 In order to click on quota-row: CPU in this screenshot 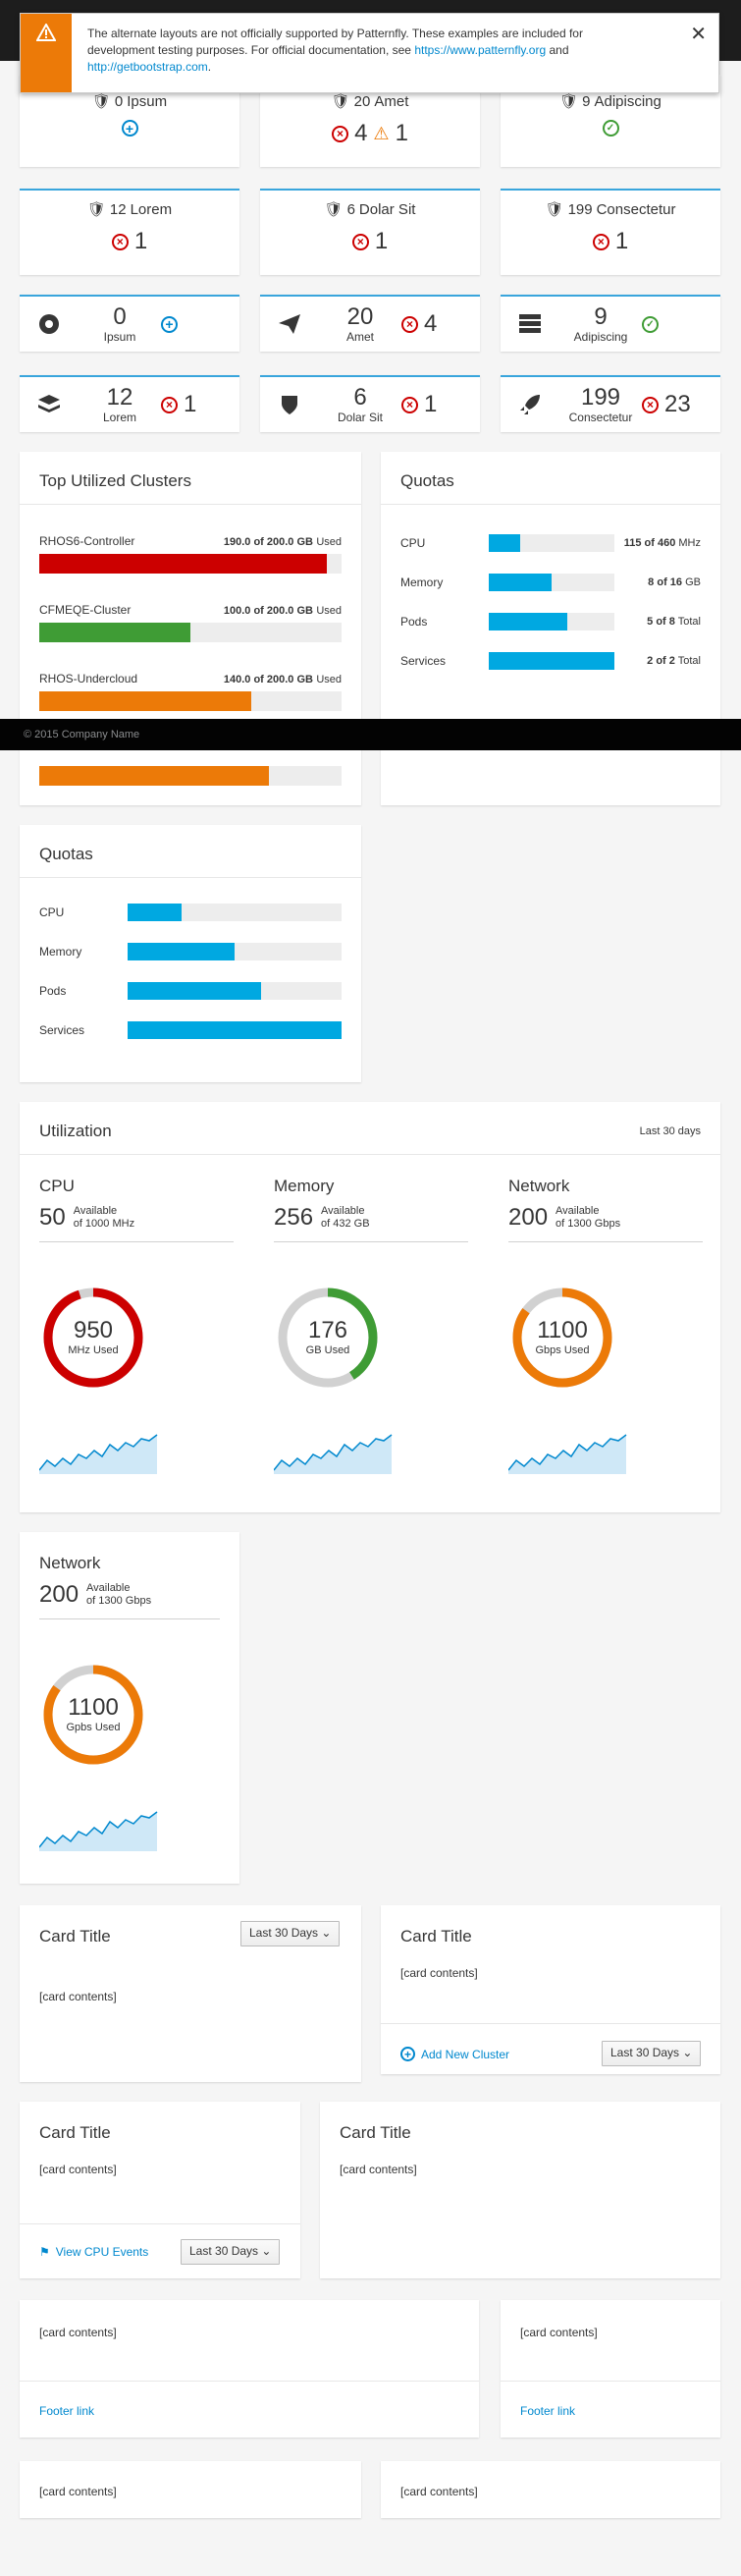, I will do `click(190, 913)`.